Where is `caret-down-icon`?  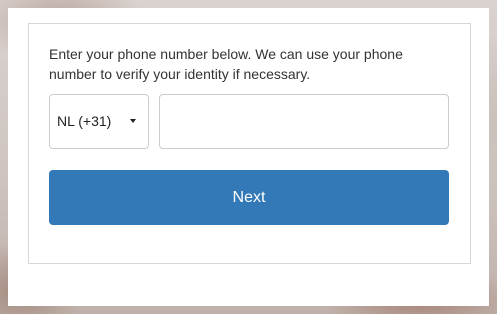 caret-down-icon is located at coordinates (133, 121).